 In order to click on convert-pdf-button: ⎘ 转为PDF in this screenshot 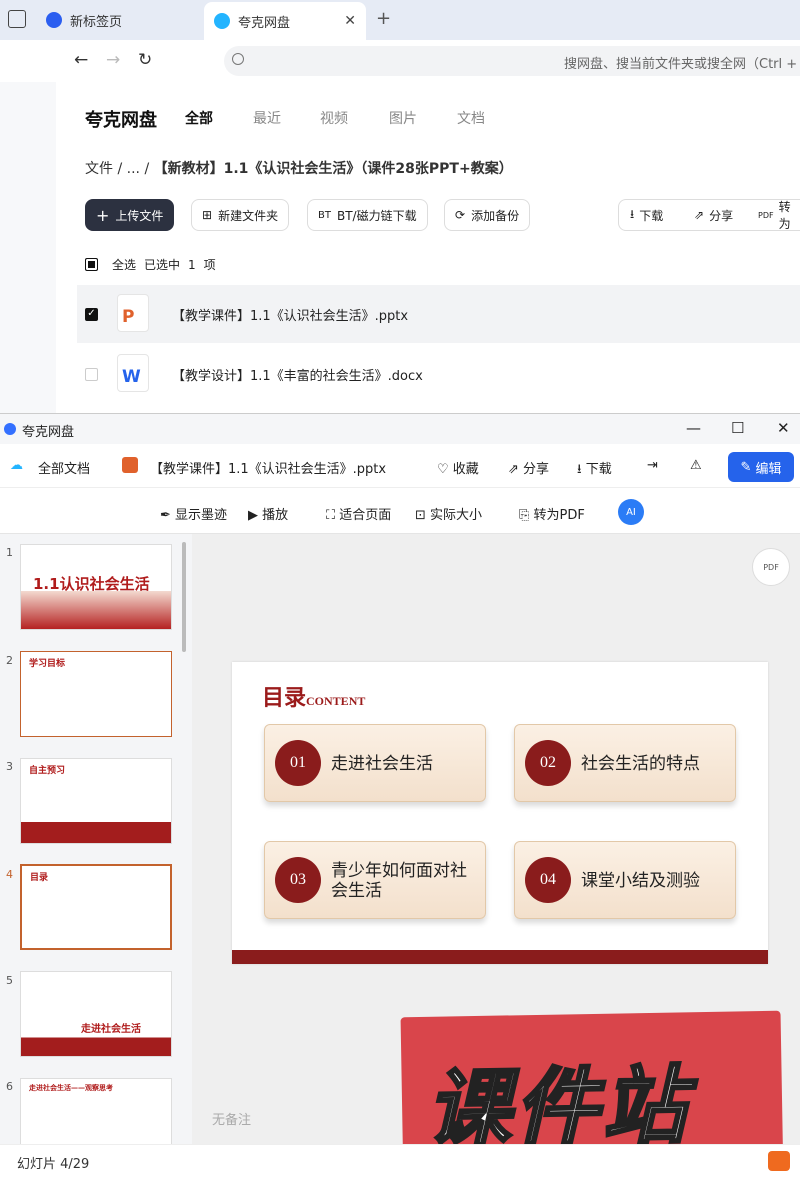, I will do `click(552, 513)`.